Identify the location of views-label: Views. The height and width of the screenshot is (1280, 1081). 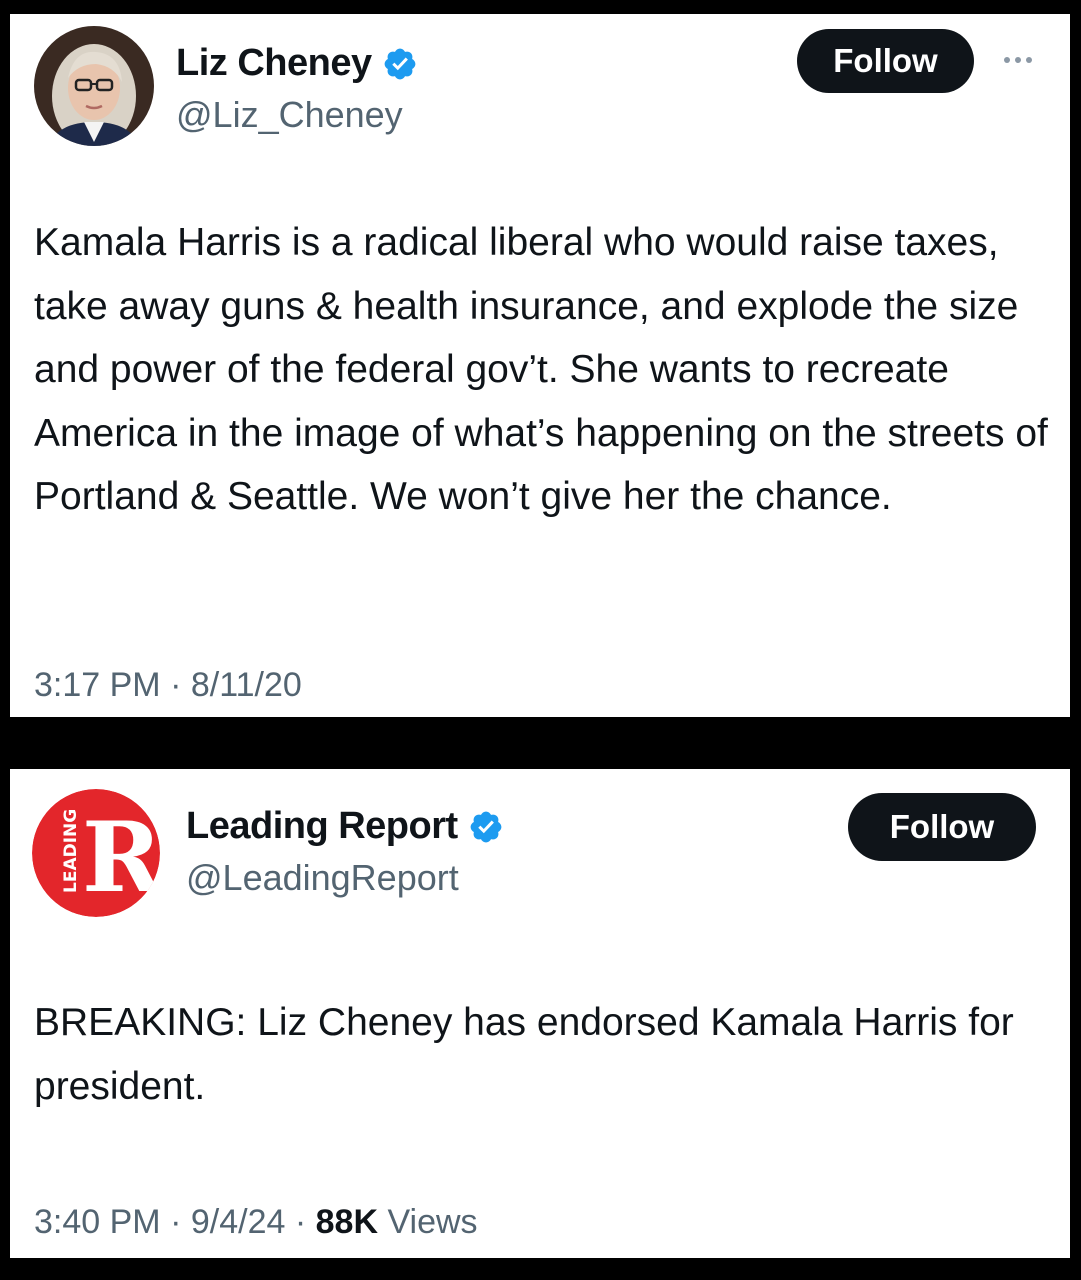
(432, 1222).